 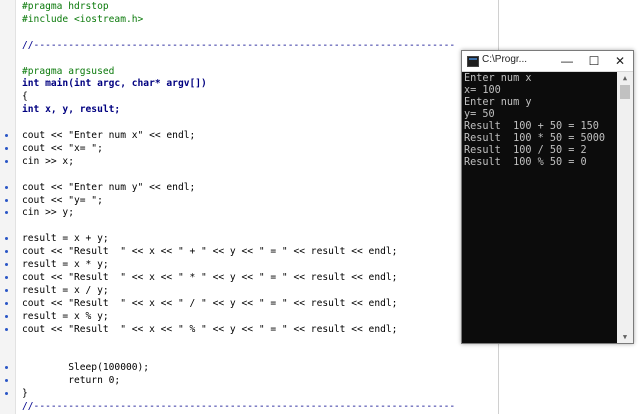 What do you see at coordinates (525, 150) in the screenshot?
I see `console-output-line: Result 100 / 50 = 2` at bounding box center [525, 150].